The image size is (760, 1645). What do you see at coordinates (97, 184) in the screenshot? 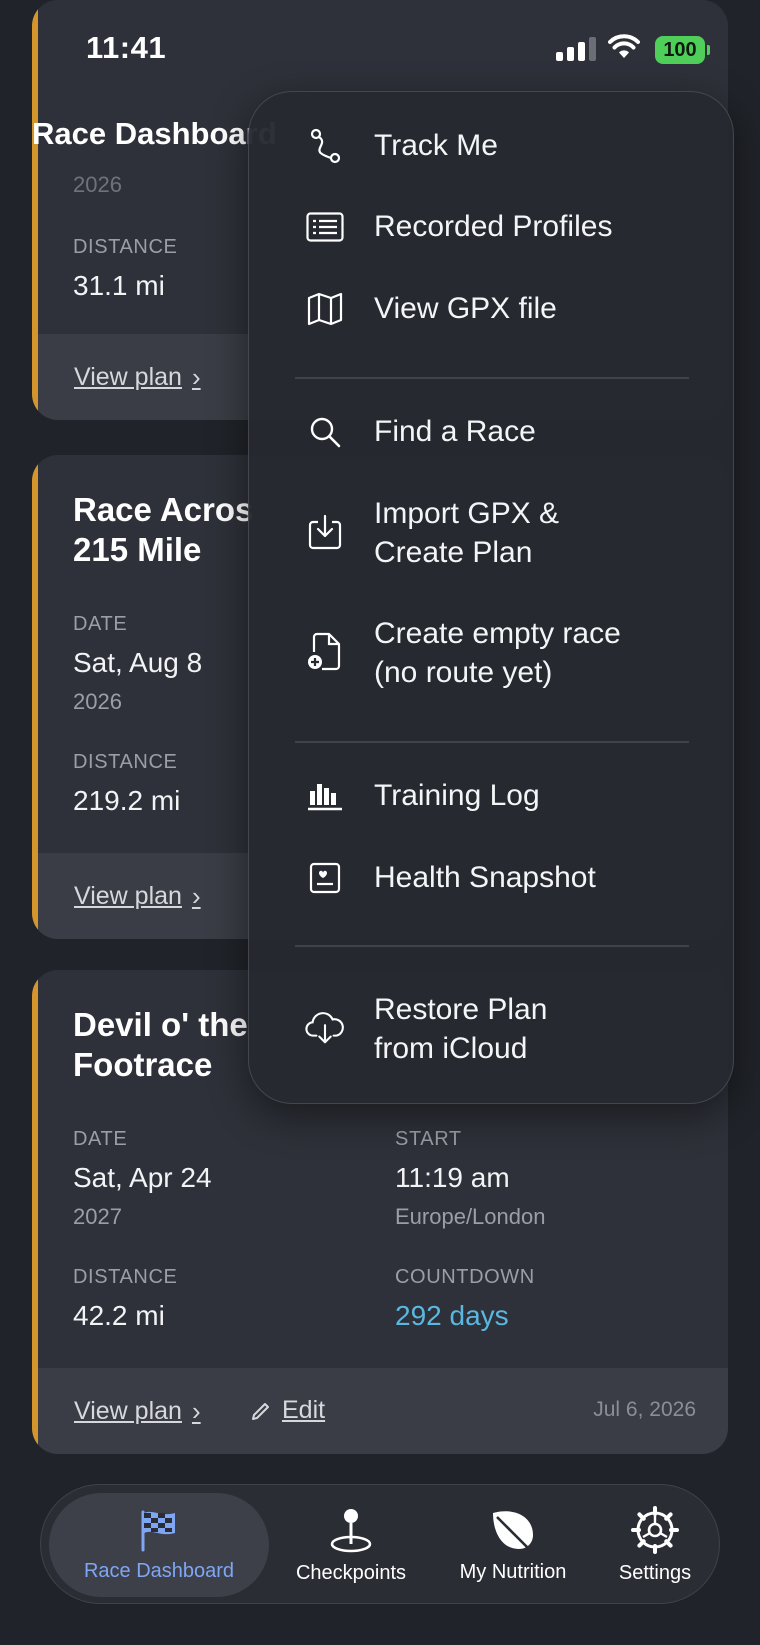
I see `card-year: 2026` at bounding box center [97, 184].